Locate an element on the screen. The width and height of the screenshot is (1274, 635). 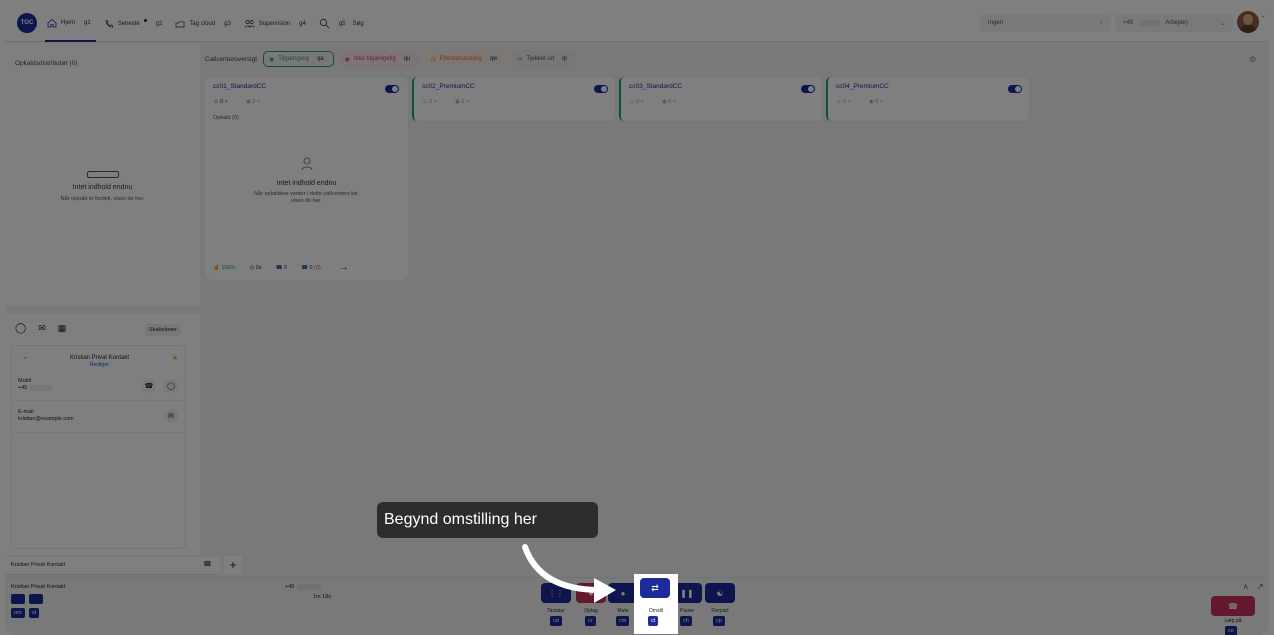
guide-arrow is located at coordinates (569, 573).